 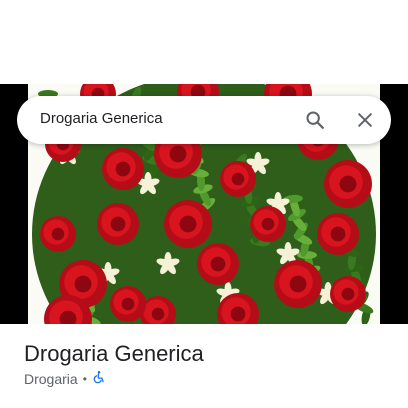 I want to click on search-input: Drogaria Generica, so click(x=101, y=118).